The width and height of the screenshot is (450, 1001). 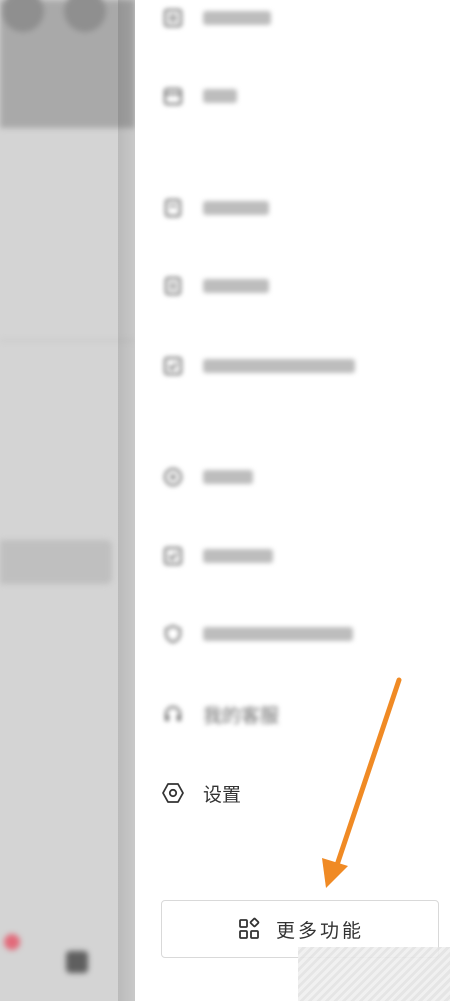 What do you see at coordinates (173, 96) in the screenshot?
I see `calendar-icon` at bounding box center [173, 96].